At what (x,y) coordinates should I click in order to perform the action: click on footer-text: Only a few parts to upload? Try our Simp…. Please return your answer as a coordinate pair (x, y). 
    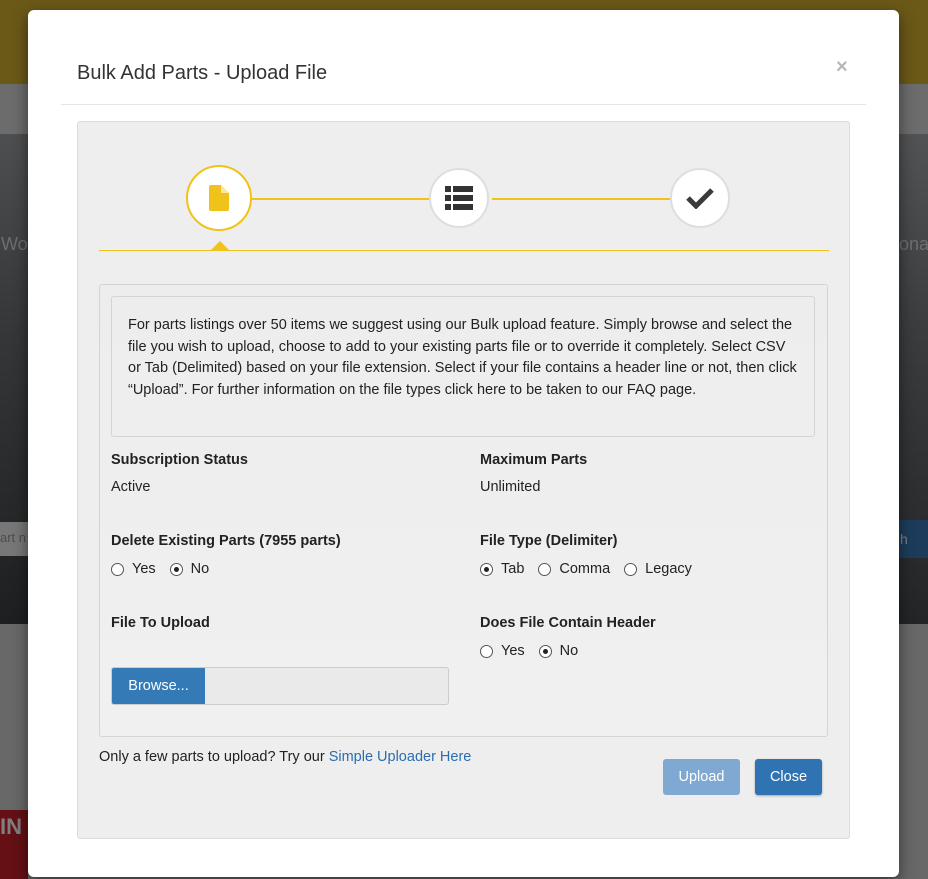
    Looking at the image, I should click on (285, 757).